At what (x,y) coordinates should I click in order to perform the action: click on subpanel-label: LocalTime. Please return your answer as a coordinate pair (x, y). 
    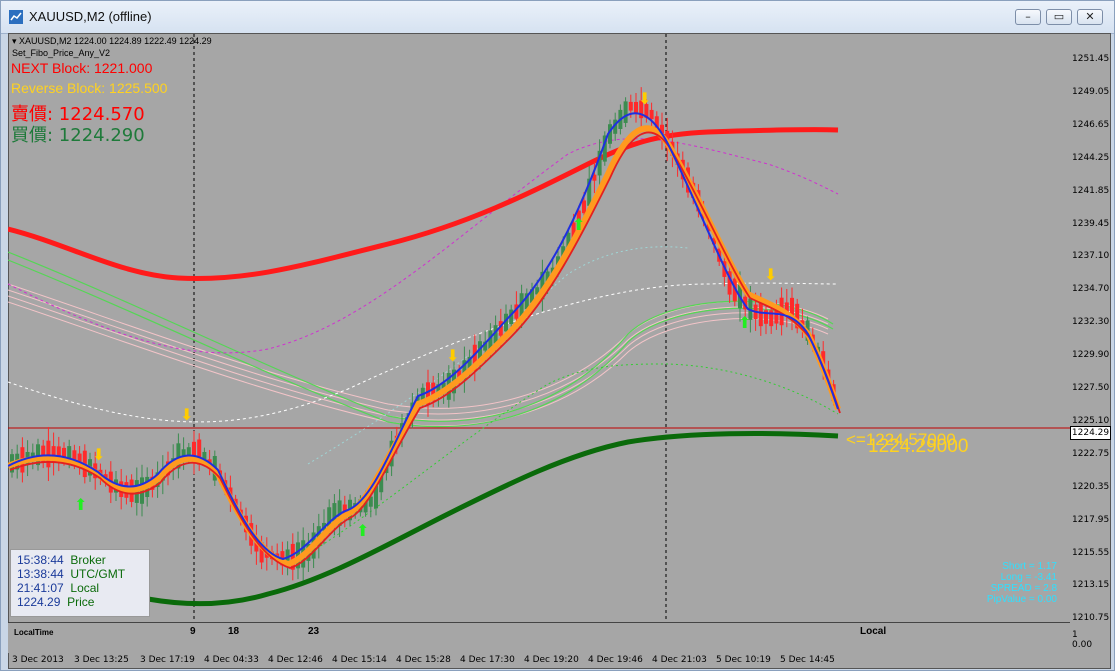
    Looking at the image, I should click on (34, 632).